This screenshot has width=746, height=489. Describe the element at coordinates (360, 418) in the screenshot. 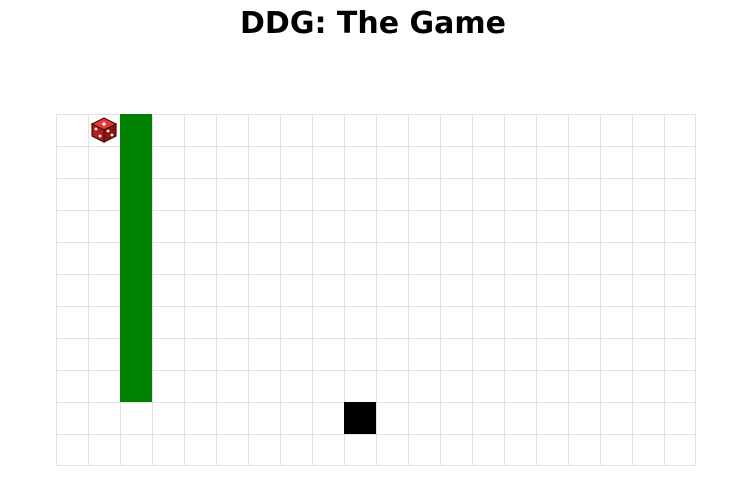

I see `food-block` at that location.